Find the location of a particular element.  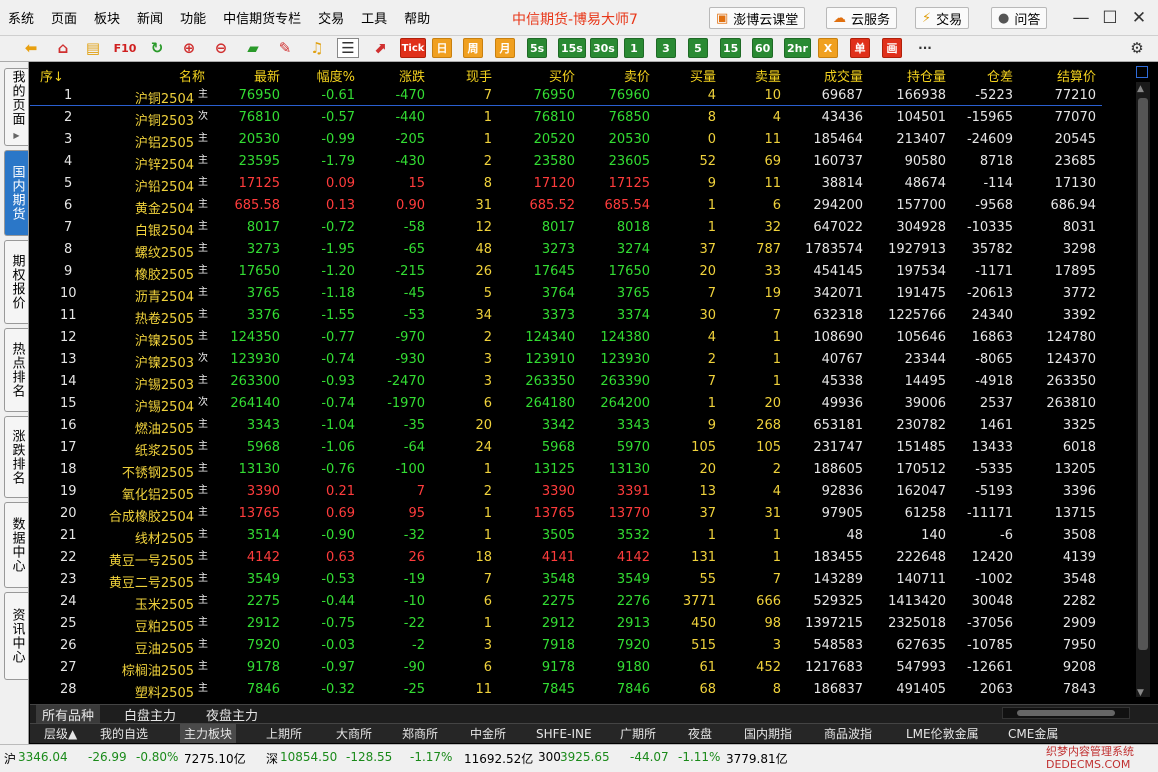

exchange-tab: 商品波指 is located at coordinates (848, 733).